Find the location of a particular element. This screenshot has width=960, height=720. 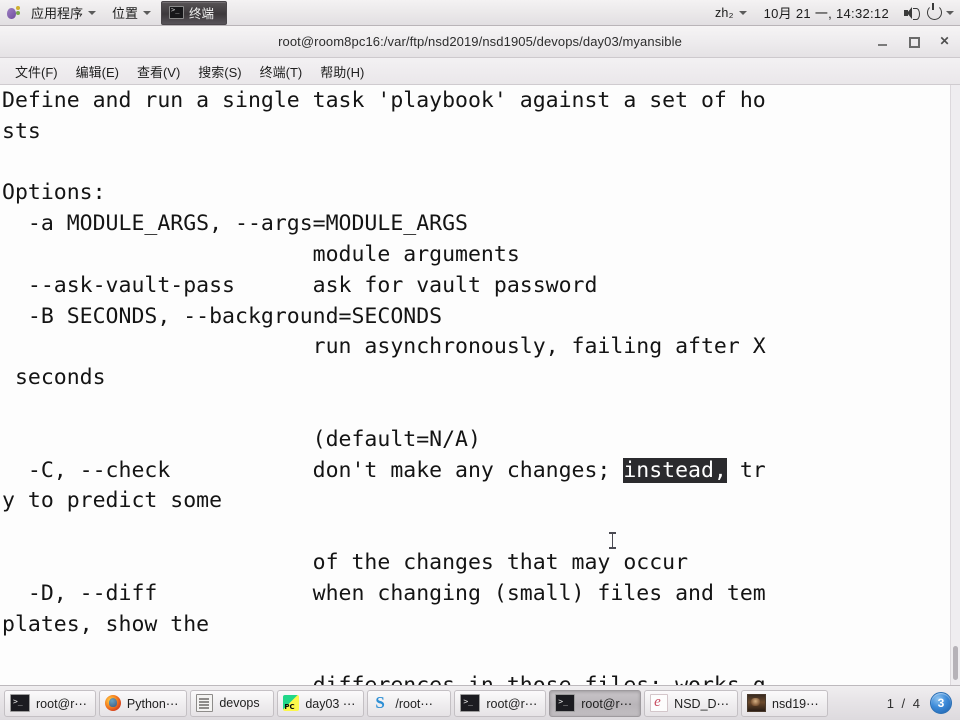

taskbar-item-label: Python⋯ is located at coordinates (152, 703).